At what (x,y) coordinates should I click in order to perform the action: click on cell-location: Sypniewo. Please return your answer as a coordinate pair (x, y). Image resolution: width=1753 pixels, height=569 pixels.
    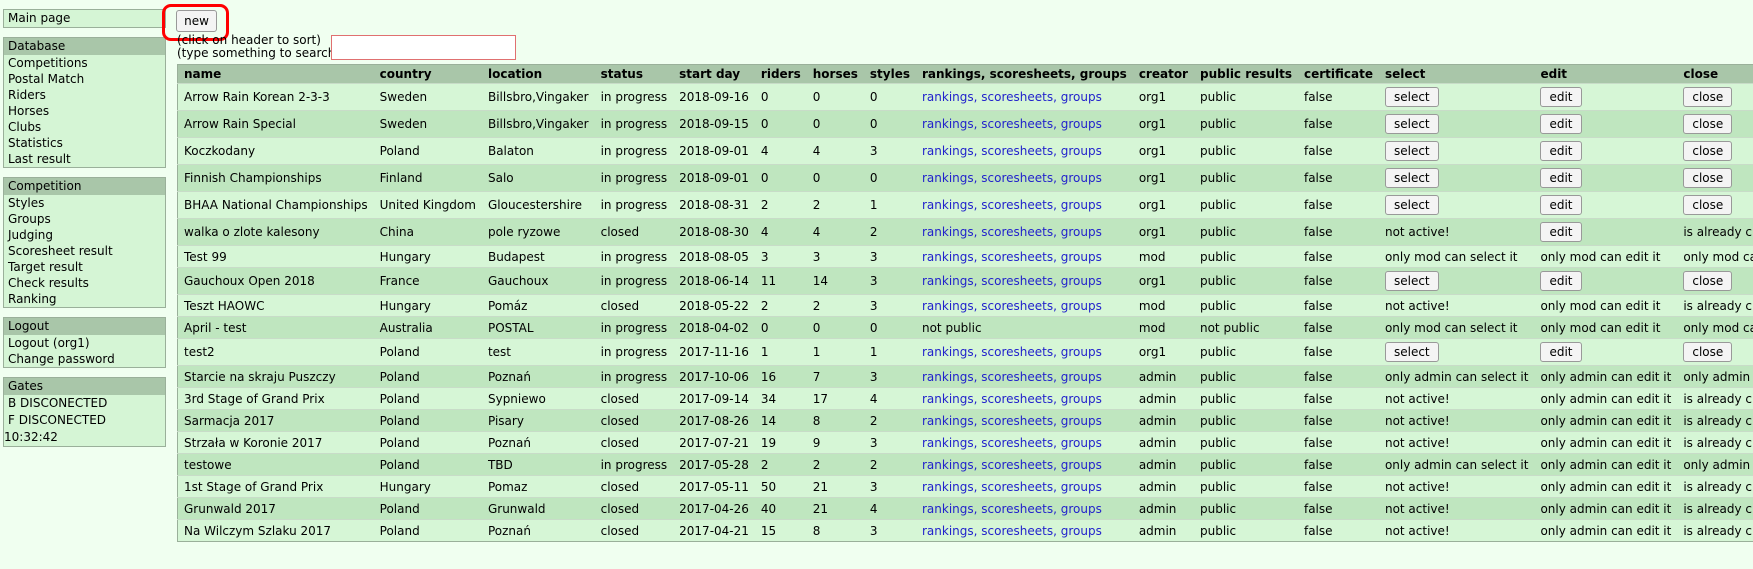
    Looking at the image, I should click on (538, 398).